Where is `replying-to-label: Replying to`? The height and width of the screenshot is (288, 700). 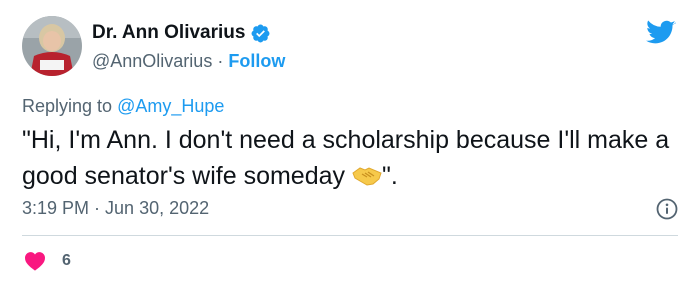
replying-to-label: Replying to is located at coordinates (70, 106).